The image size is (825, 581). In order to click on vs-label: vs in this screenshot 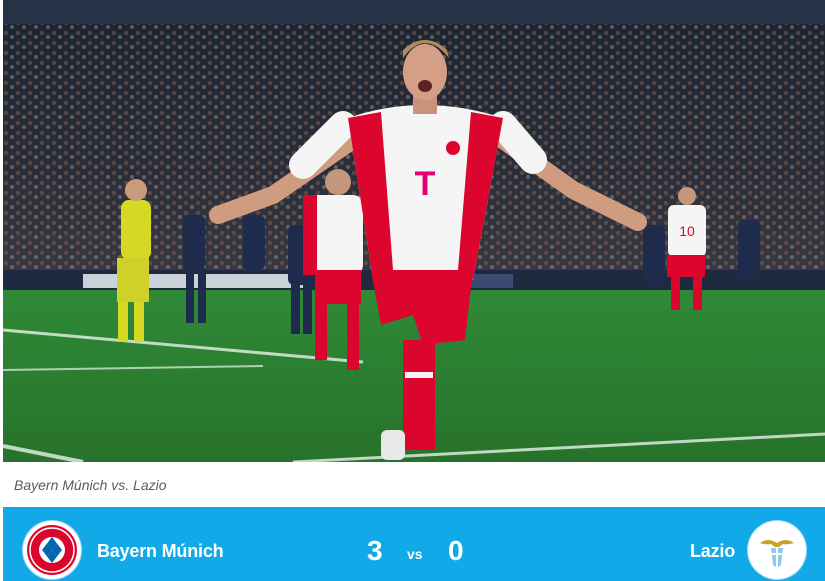, I will do `click(415, 554)`.